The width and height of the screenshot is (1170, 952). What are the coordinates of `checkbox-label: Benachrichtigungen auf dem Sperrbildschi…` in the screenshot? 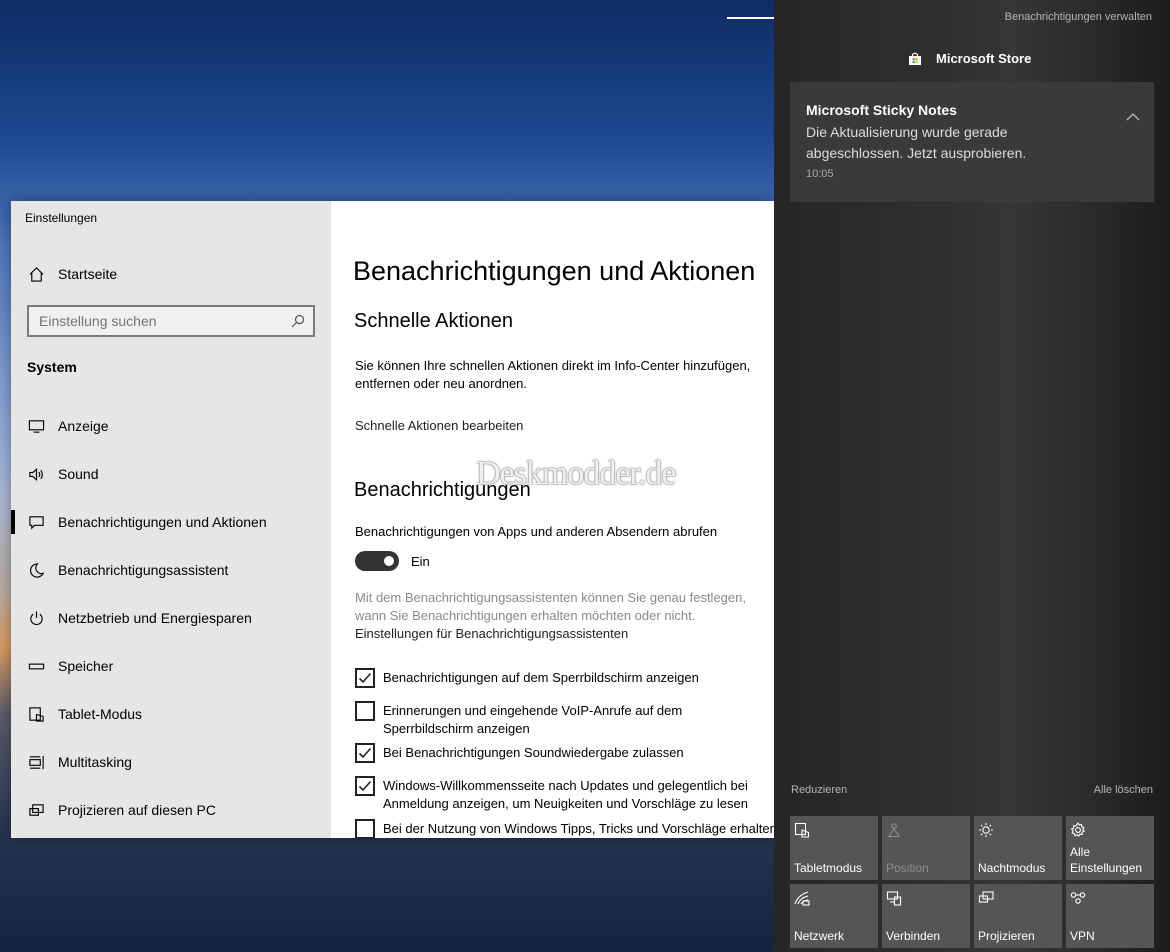 It's located at (541, 677).